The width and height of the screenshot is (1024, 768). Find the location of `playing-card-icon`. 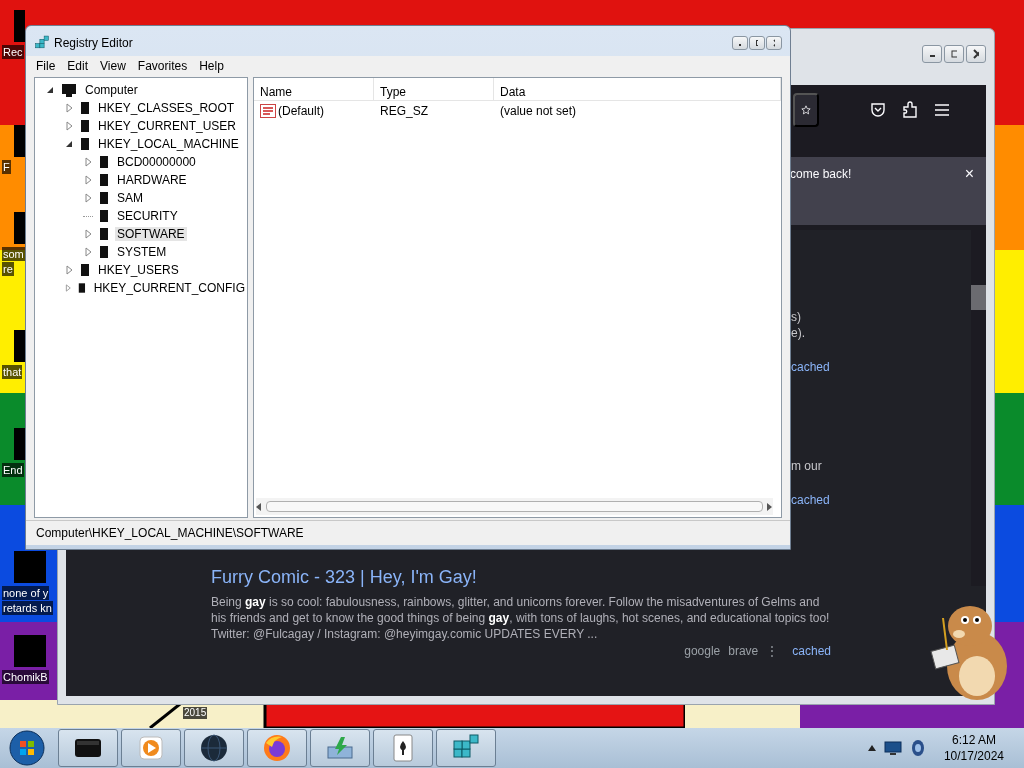

playing-card-icon is located at coordinates (403, 748).